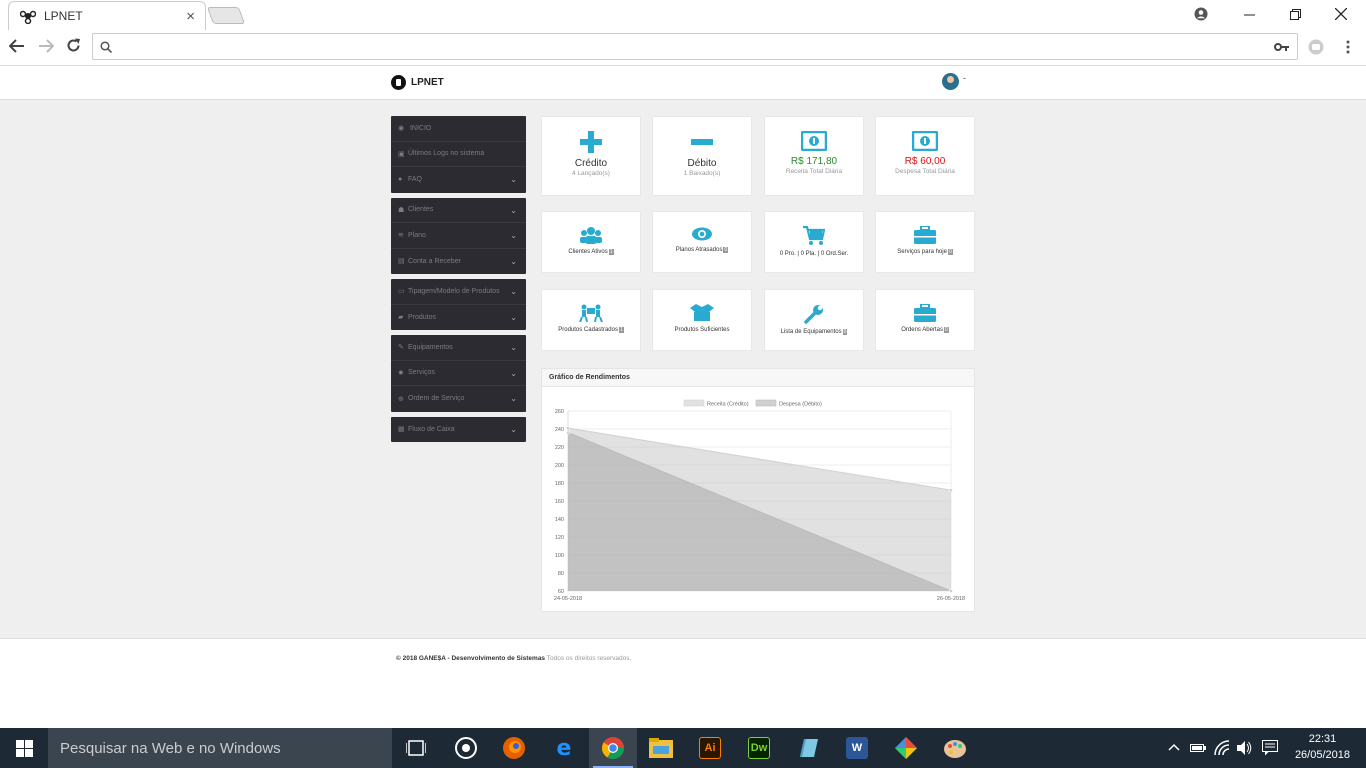 The height and width of the screenshot is (768, 1366). Describe the element at coordinates (401, 399) in the screenshot. I see `globe-icon: ⊕` at that location.